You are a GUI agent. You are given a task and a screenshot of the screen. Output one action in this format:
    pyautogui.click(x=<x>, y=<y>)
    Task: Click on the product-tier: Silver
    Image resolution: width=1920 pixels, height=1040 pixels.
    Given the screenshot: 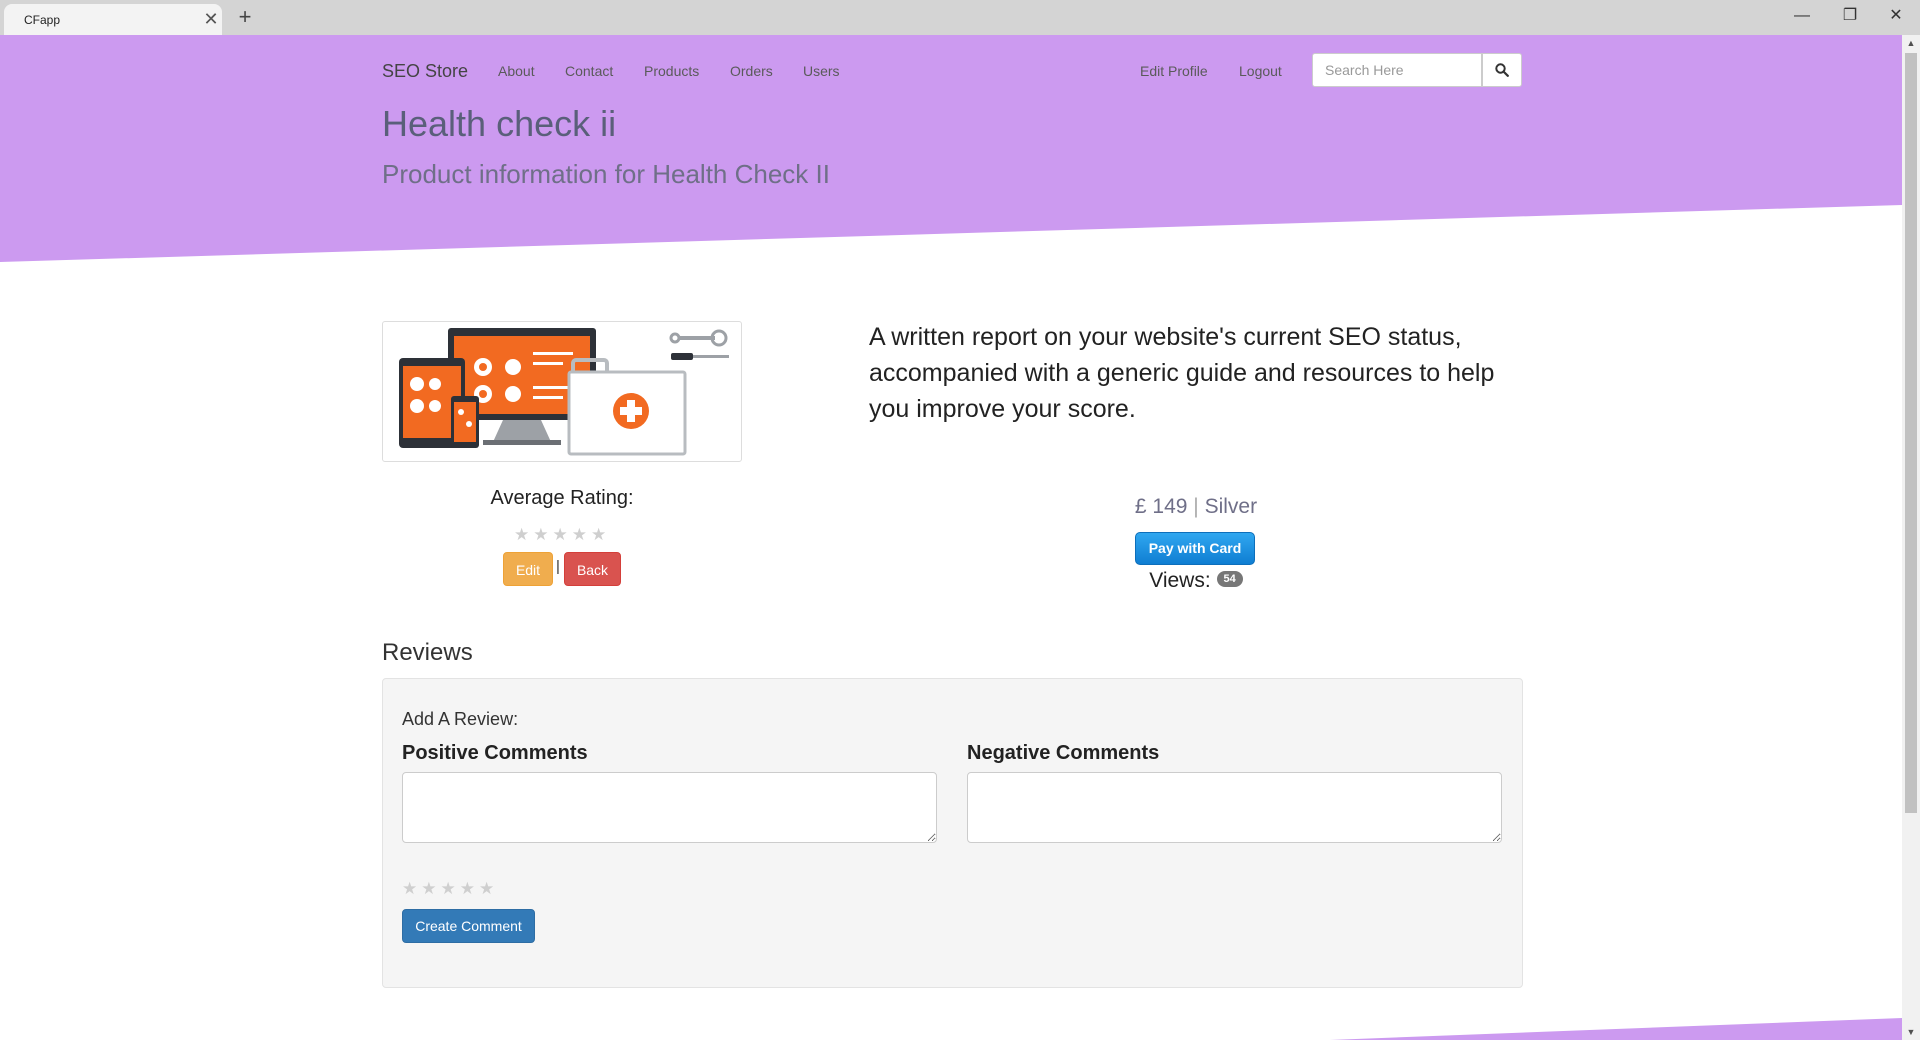 What is the action you would take?
    pyautogui.click(x=1231, y=506)
    